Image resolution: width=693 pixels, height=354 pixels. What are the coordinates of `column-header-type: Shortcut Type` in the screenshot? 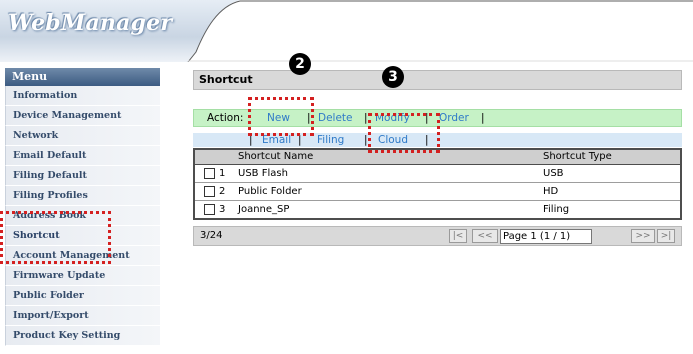 It's located at (577, 157).